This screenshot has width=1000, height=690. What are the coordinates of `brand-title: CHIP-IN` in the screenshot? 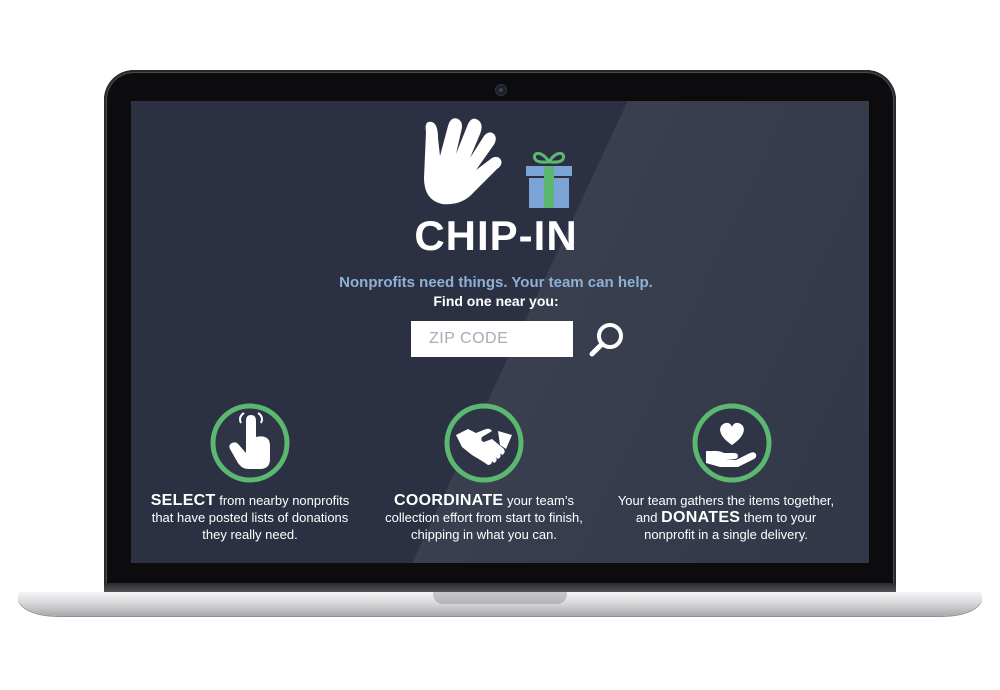 It's located at (496, 235).